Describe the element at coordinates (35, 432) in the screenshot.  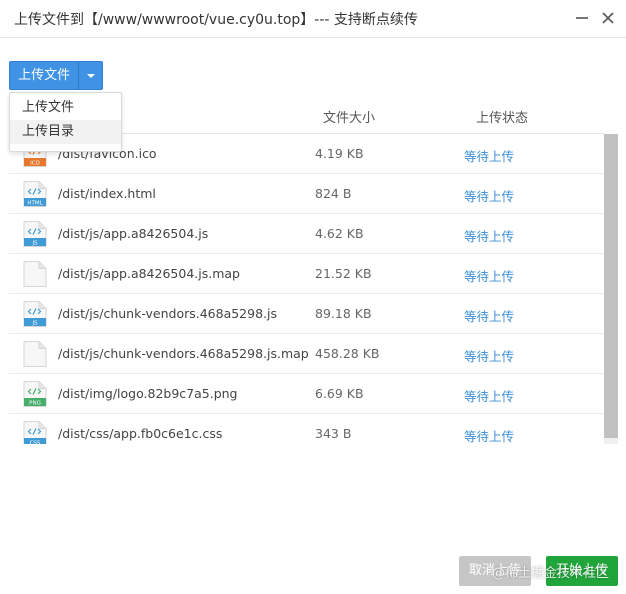
I see `css-file-icon: CSS` at that location.